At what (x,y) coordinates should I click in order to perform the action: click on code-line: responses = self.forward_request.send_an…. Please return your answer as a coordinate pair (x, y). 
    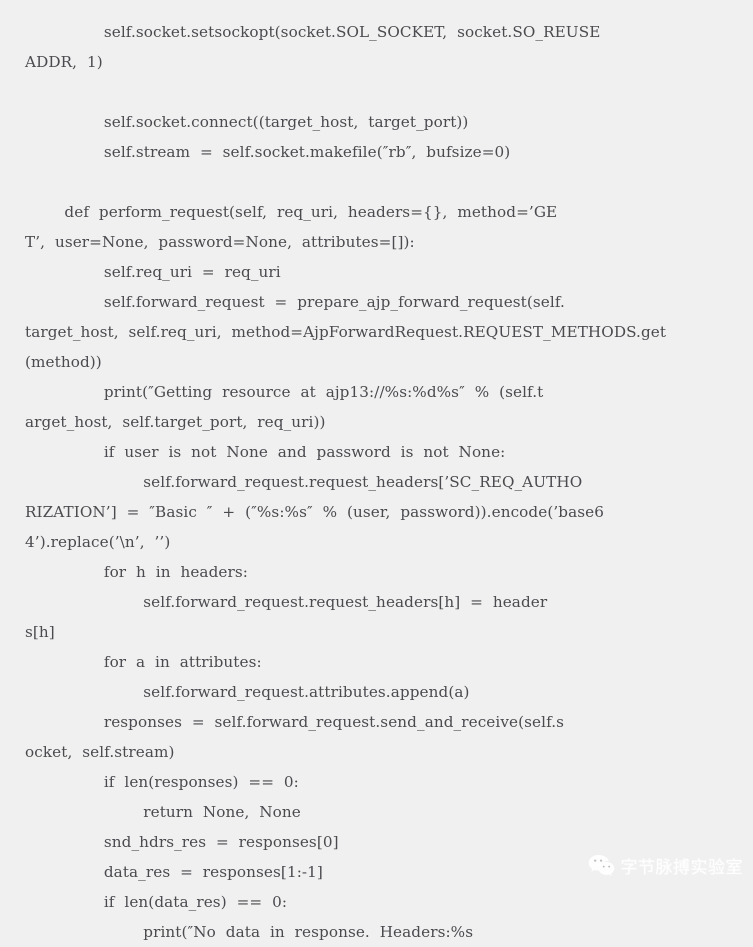
    Looking at the image, I should click on (295, 722).